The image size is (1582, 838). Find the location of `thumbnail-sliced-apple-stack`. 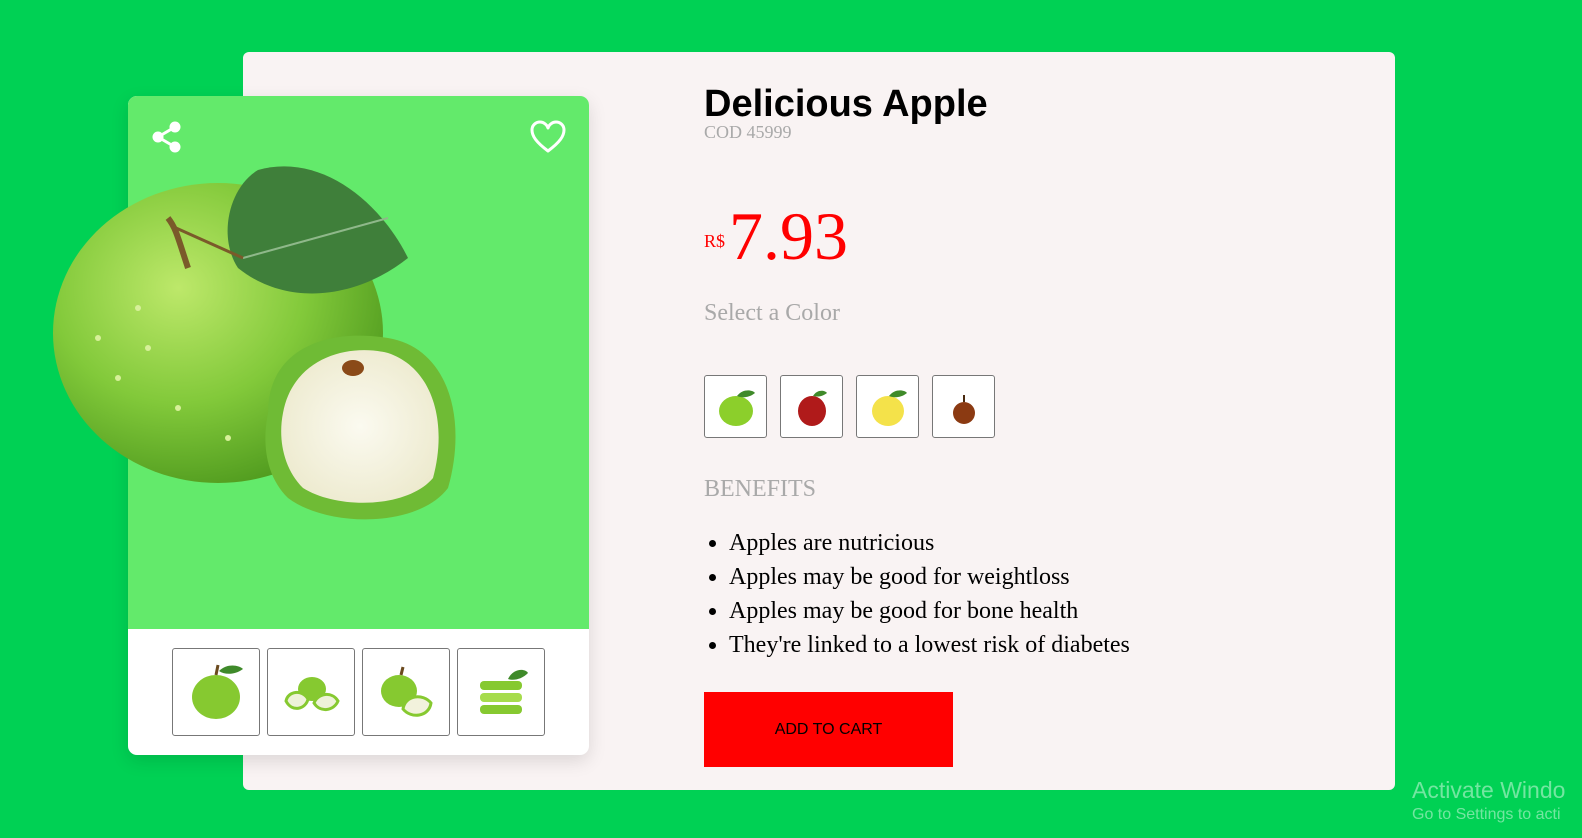

thumbnail-sliced-apple-stack is located at coordinates (501, 692).